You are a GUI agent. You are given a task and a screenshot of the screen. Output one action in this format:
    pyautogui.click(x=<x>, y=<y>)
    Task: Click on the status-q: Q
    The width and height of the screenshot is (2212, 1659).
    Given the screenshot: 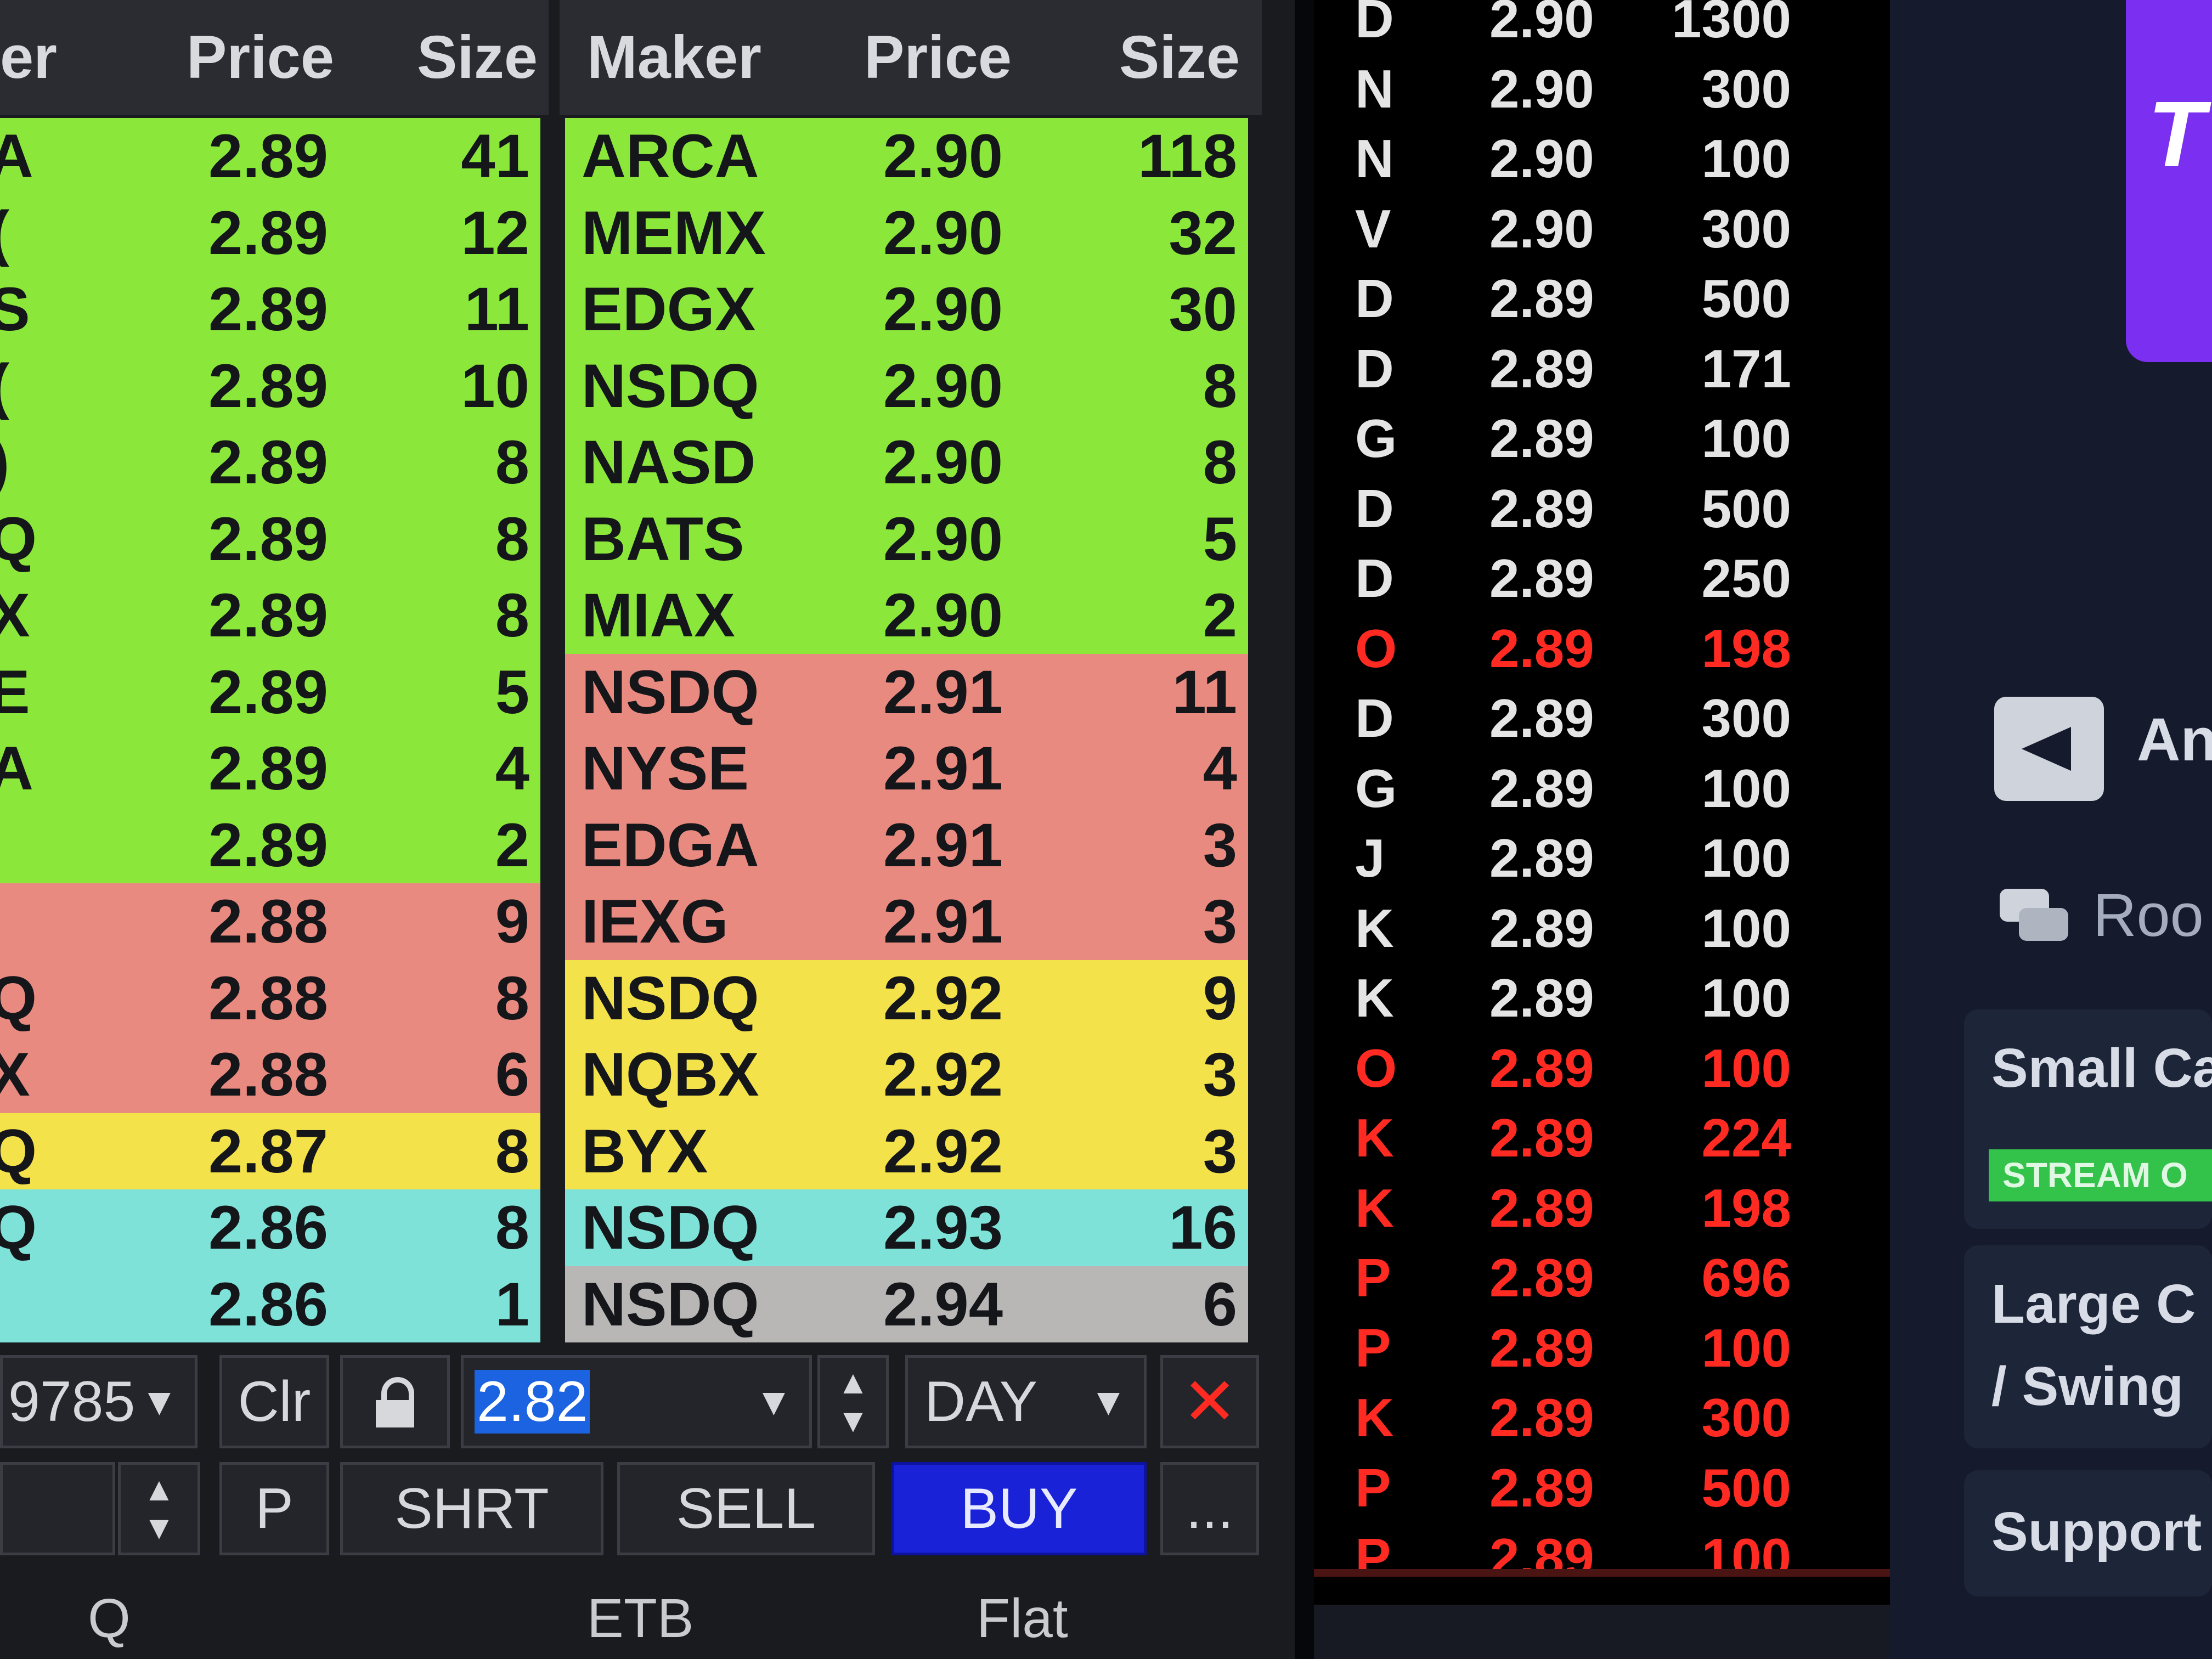 What is the action you would take?
    pyautogui.click(x=110, y=1619)
    